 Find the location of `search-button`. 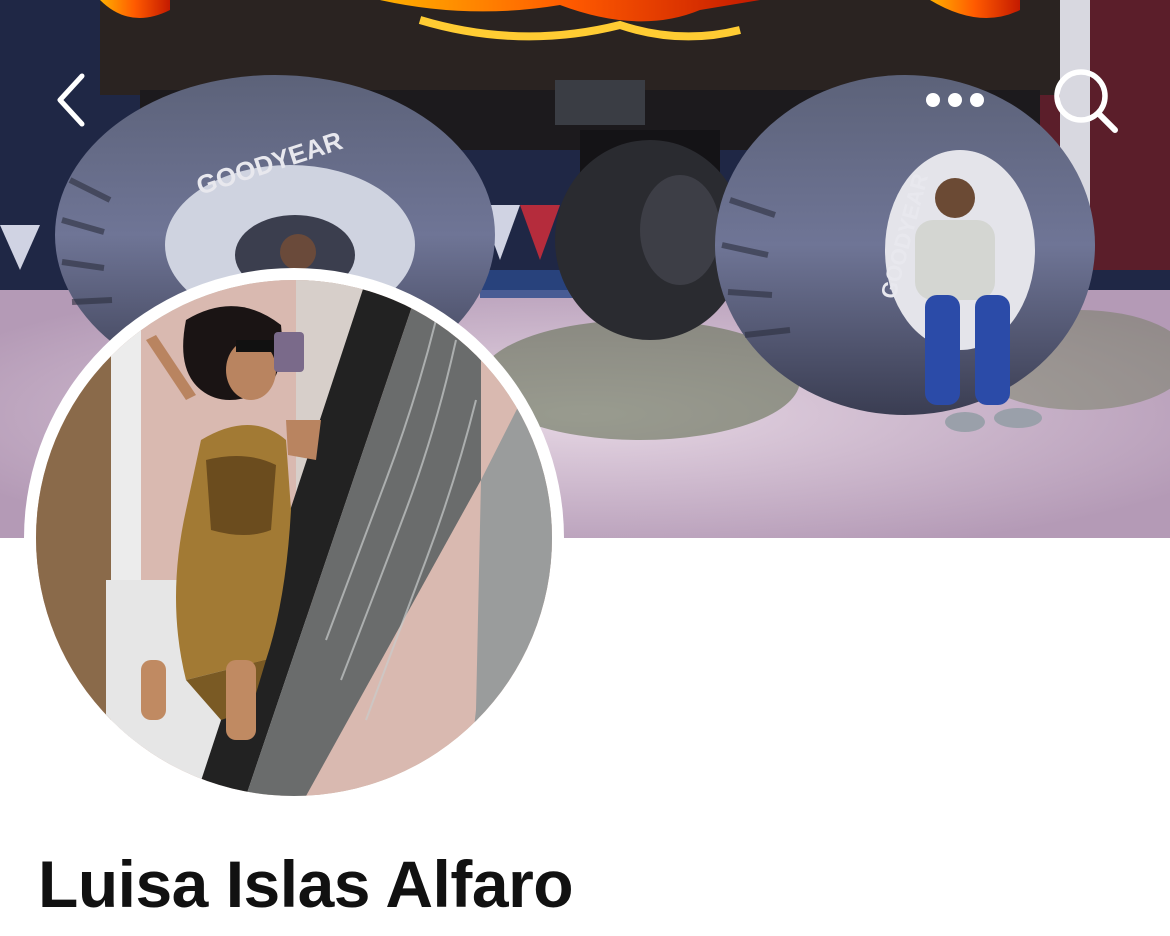

search-button is located at coordinates (1086, 101).